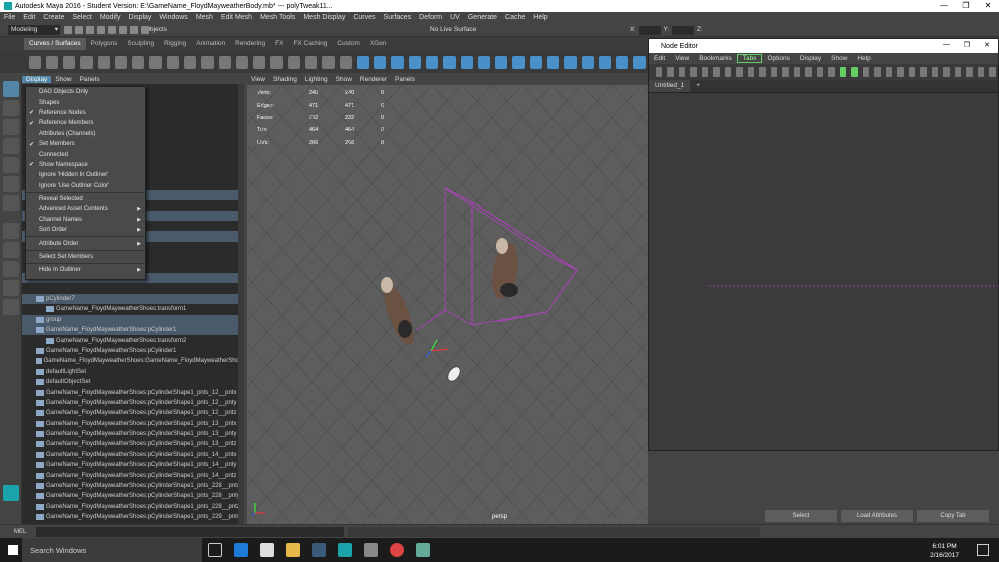  Describe the element at coordinates (778, 58) in the screenshot. I see `node-editor-menu-options: Options` at that location.